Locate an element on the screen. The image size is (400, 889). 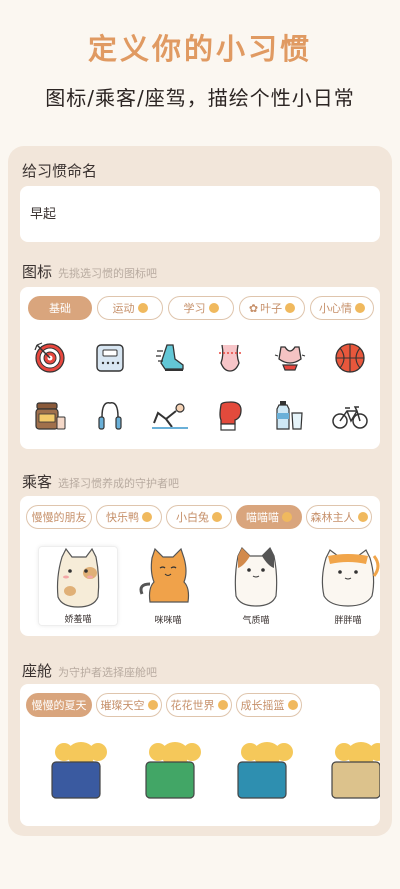
sports-bra-icon is located at coordinates (290, 358).